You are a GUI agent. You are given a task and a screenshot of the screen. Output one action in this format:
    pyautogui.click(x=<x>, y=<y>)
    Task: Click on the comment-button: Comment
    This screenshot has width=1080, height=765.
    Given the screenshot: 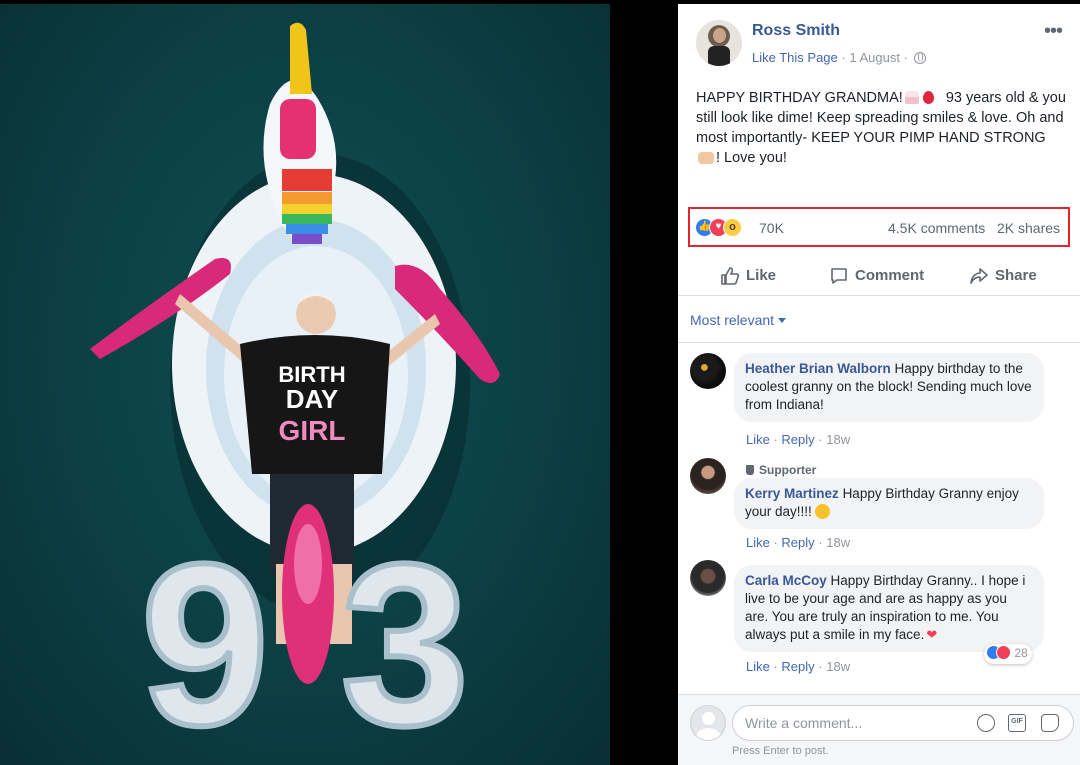 What is the action you would take?
    pyautogui.click(x=884, y=276)
    